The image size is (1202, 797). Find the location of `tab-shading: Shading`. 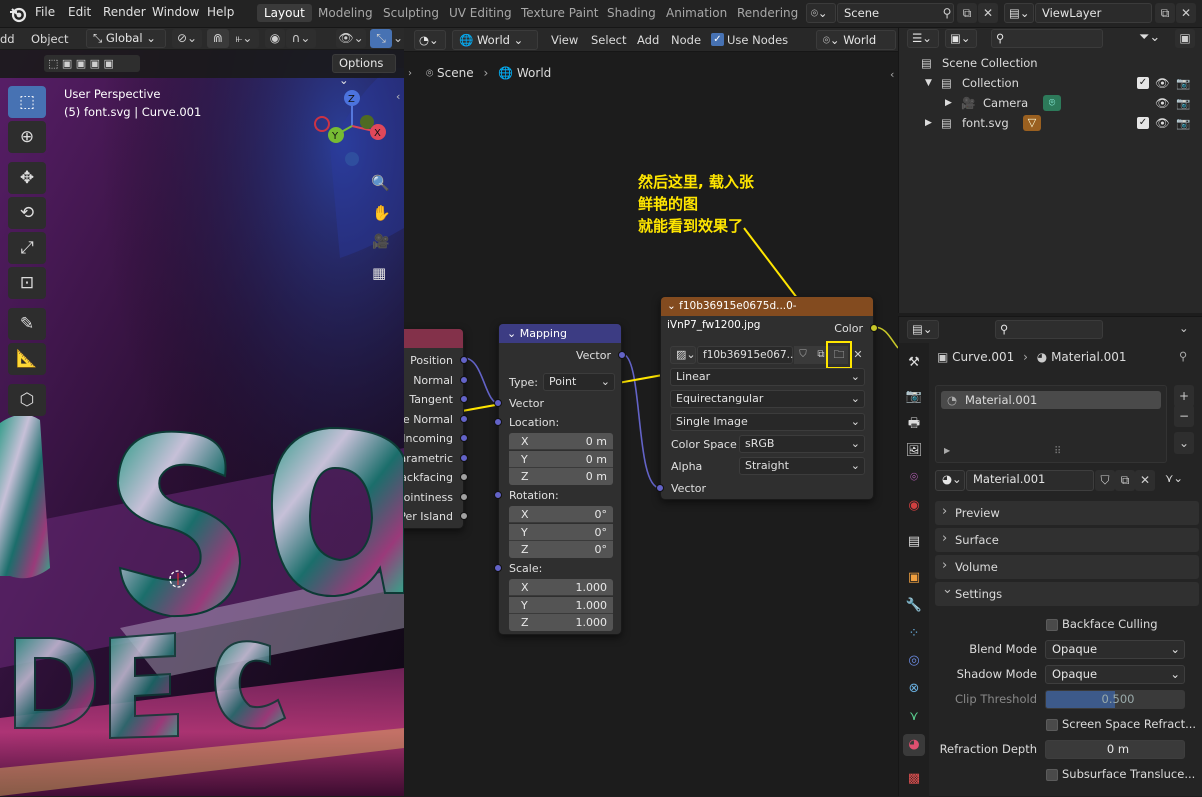

tab-shading: Shading is located at coordinates (631, 13).